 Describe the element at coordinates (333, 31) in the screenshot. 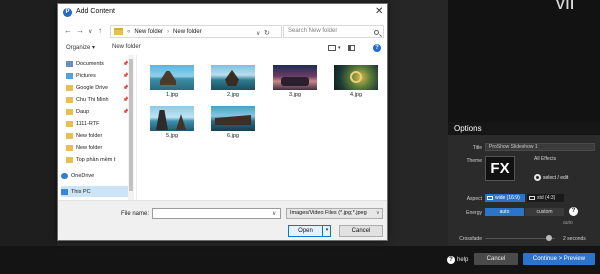

I see `search-input: Search New folder` at that location.